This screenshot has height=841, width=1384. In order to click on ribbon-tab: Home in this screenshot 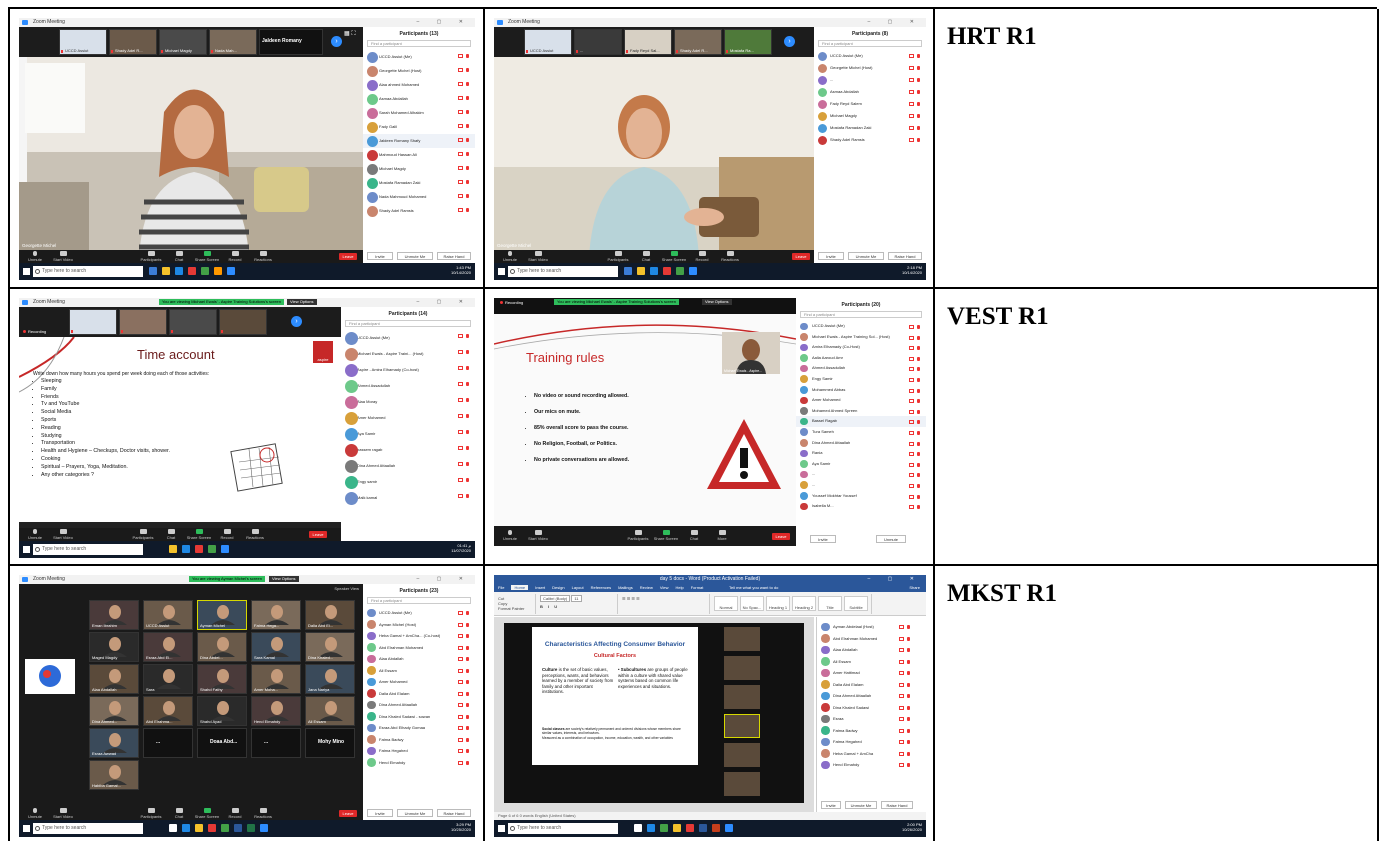, I will do `click(520, 587)`.